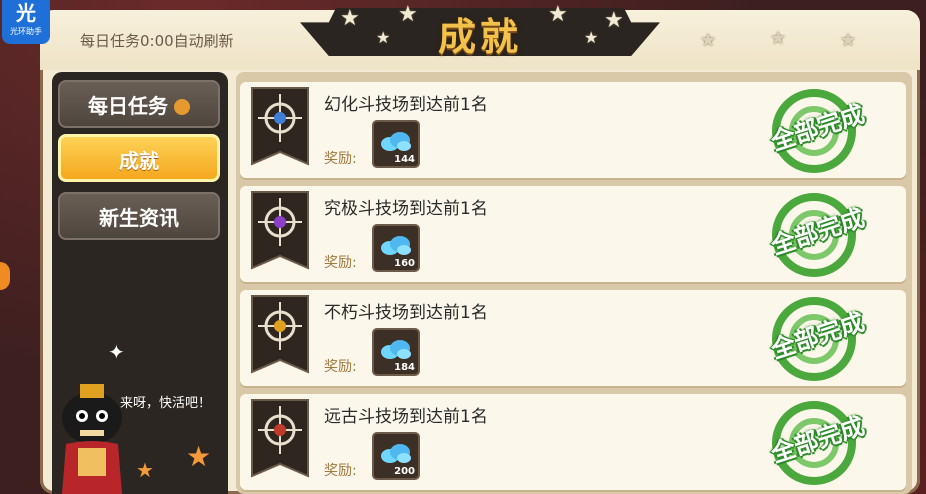 This screenshot has height=494, width=926. I want to click on achievement-row: 远古斗技场到达前1名 奖励: 200 全部完成, so click(573, 442).